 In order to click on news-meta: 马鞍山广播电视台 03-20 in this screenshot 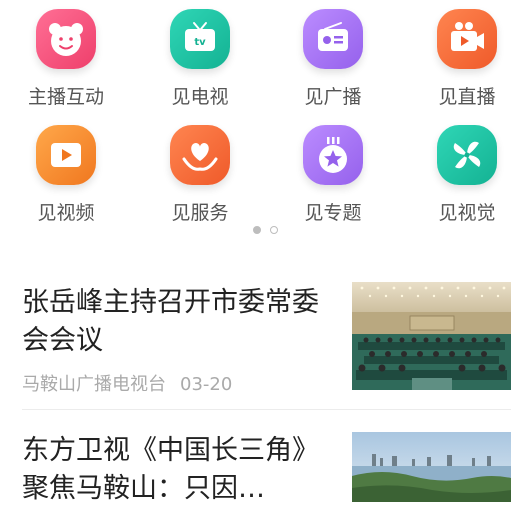, I will do `click(127, 383)`.